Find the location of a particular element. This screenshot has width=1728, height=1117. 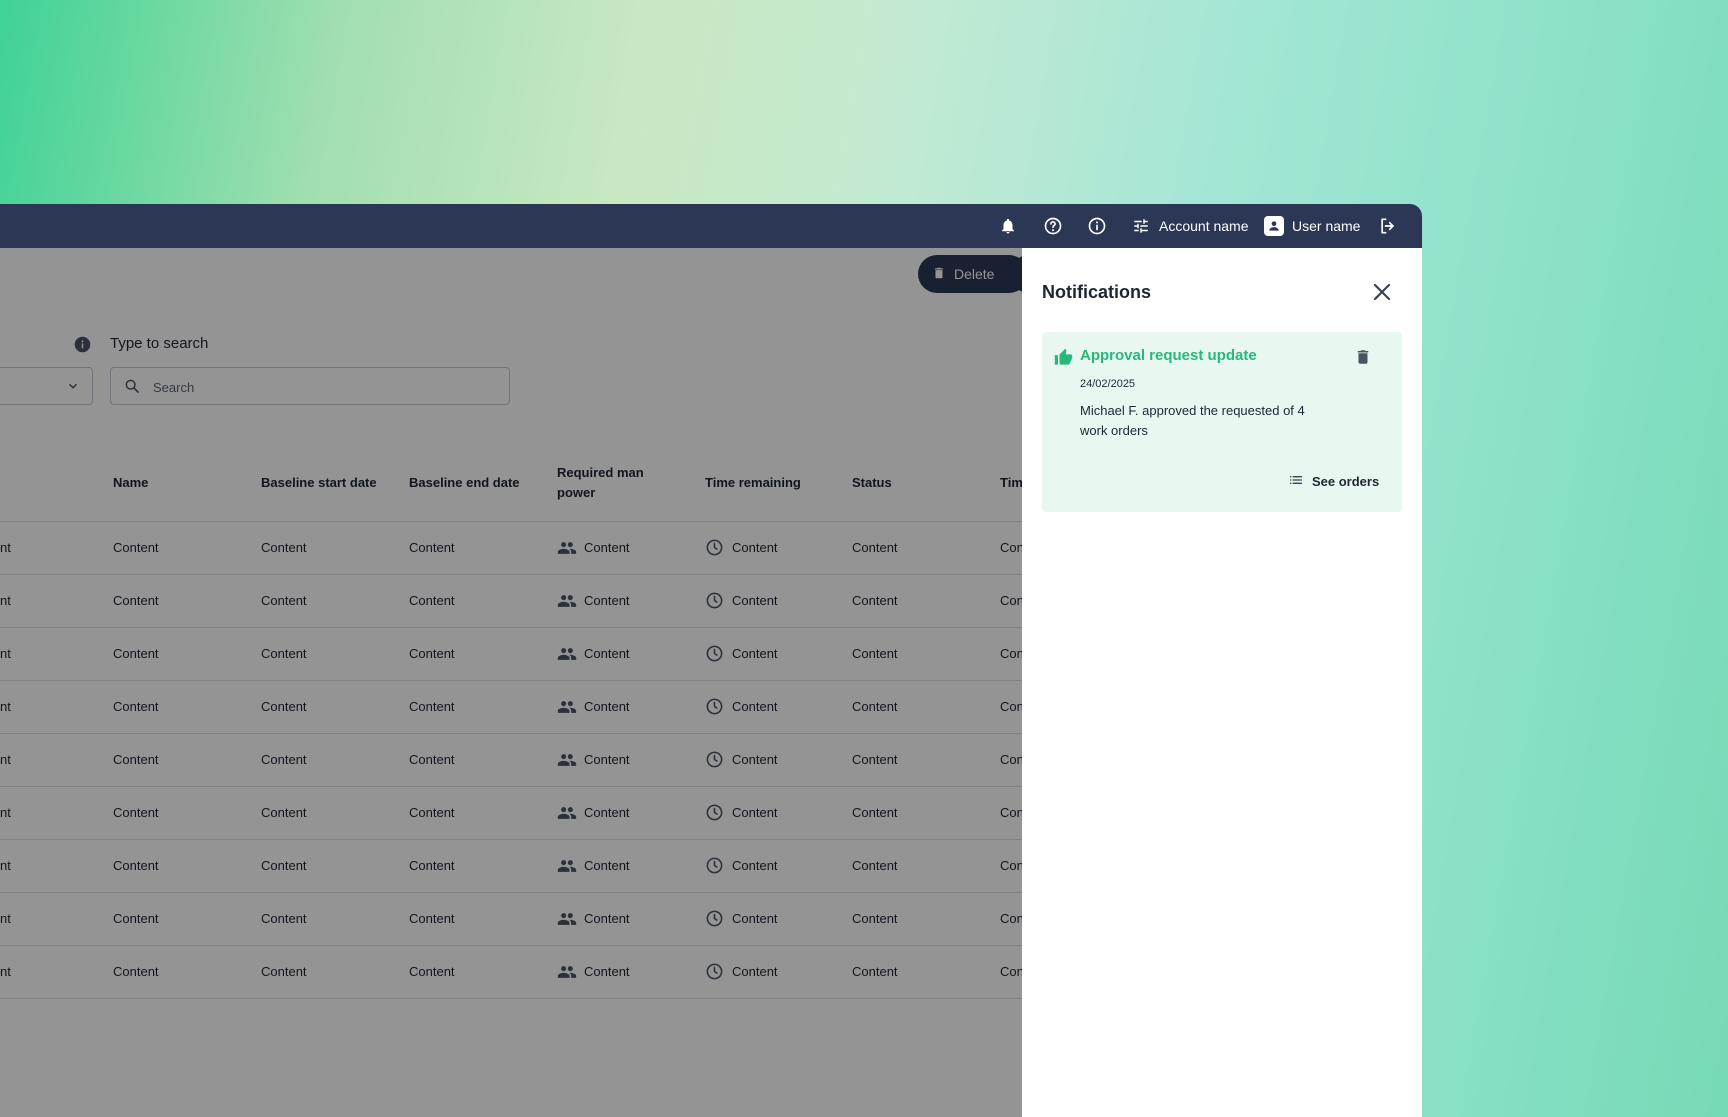

notification-date: 24/02/2025 is located at coordinates (1108, 384).